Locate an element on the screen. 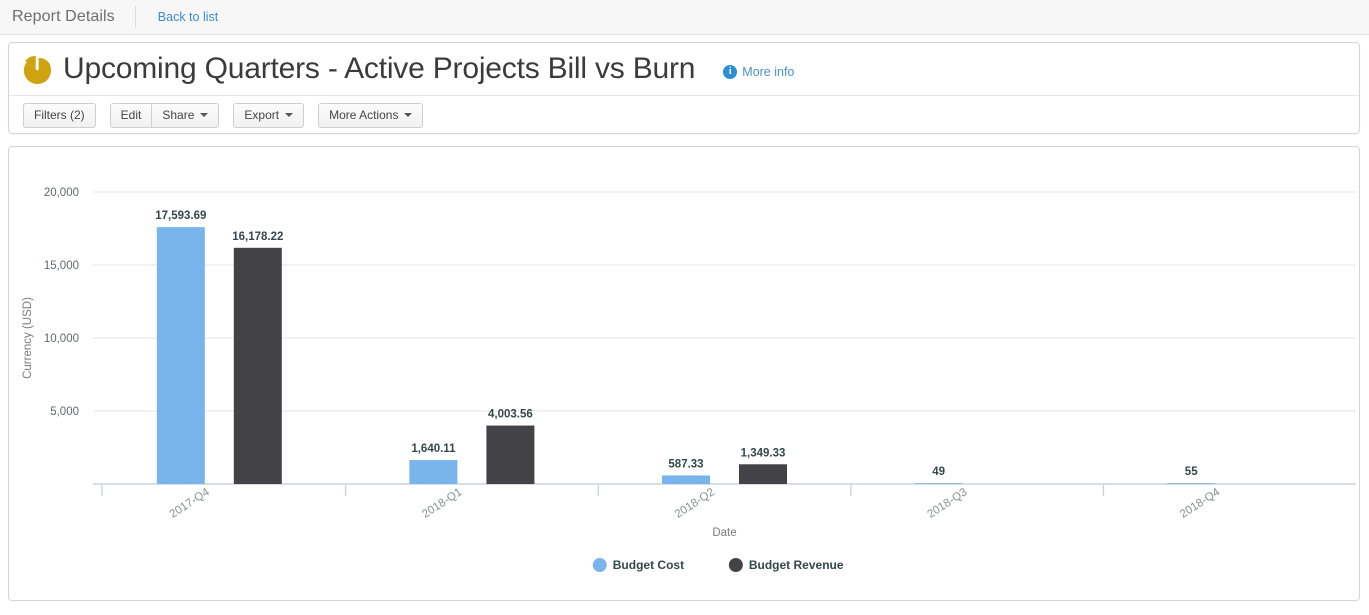 The width and height of the screenshot is (1369, 615). breadcrumb-divider is located at coordinates (135, 17).